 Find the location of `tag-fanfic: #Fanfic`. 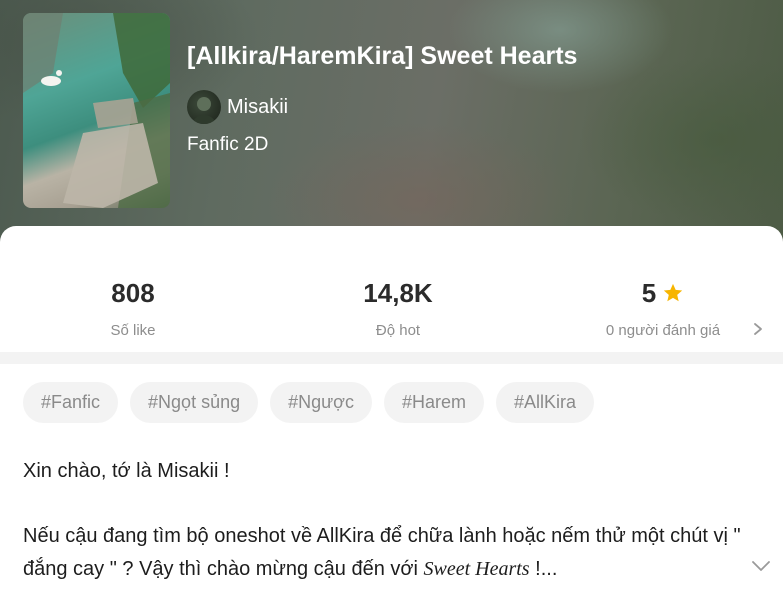

tag-fanfic: #Fanfic is located at coordinates (71, 402).